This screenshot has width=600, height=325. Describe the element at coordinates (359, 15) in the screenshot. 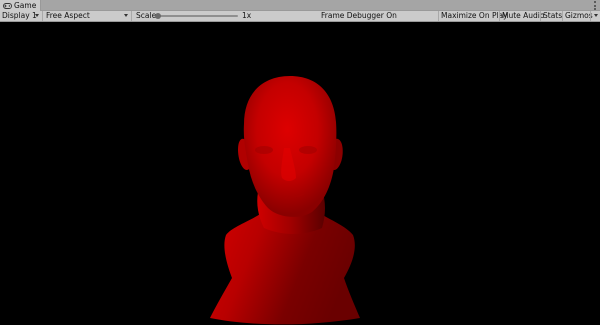

I see `frame-debugger-status: Frame Debugger On` at that location.